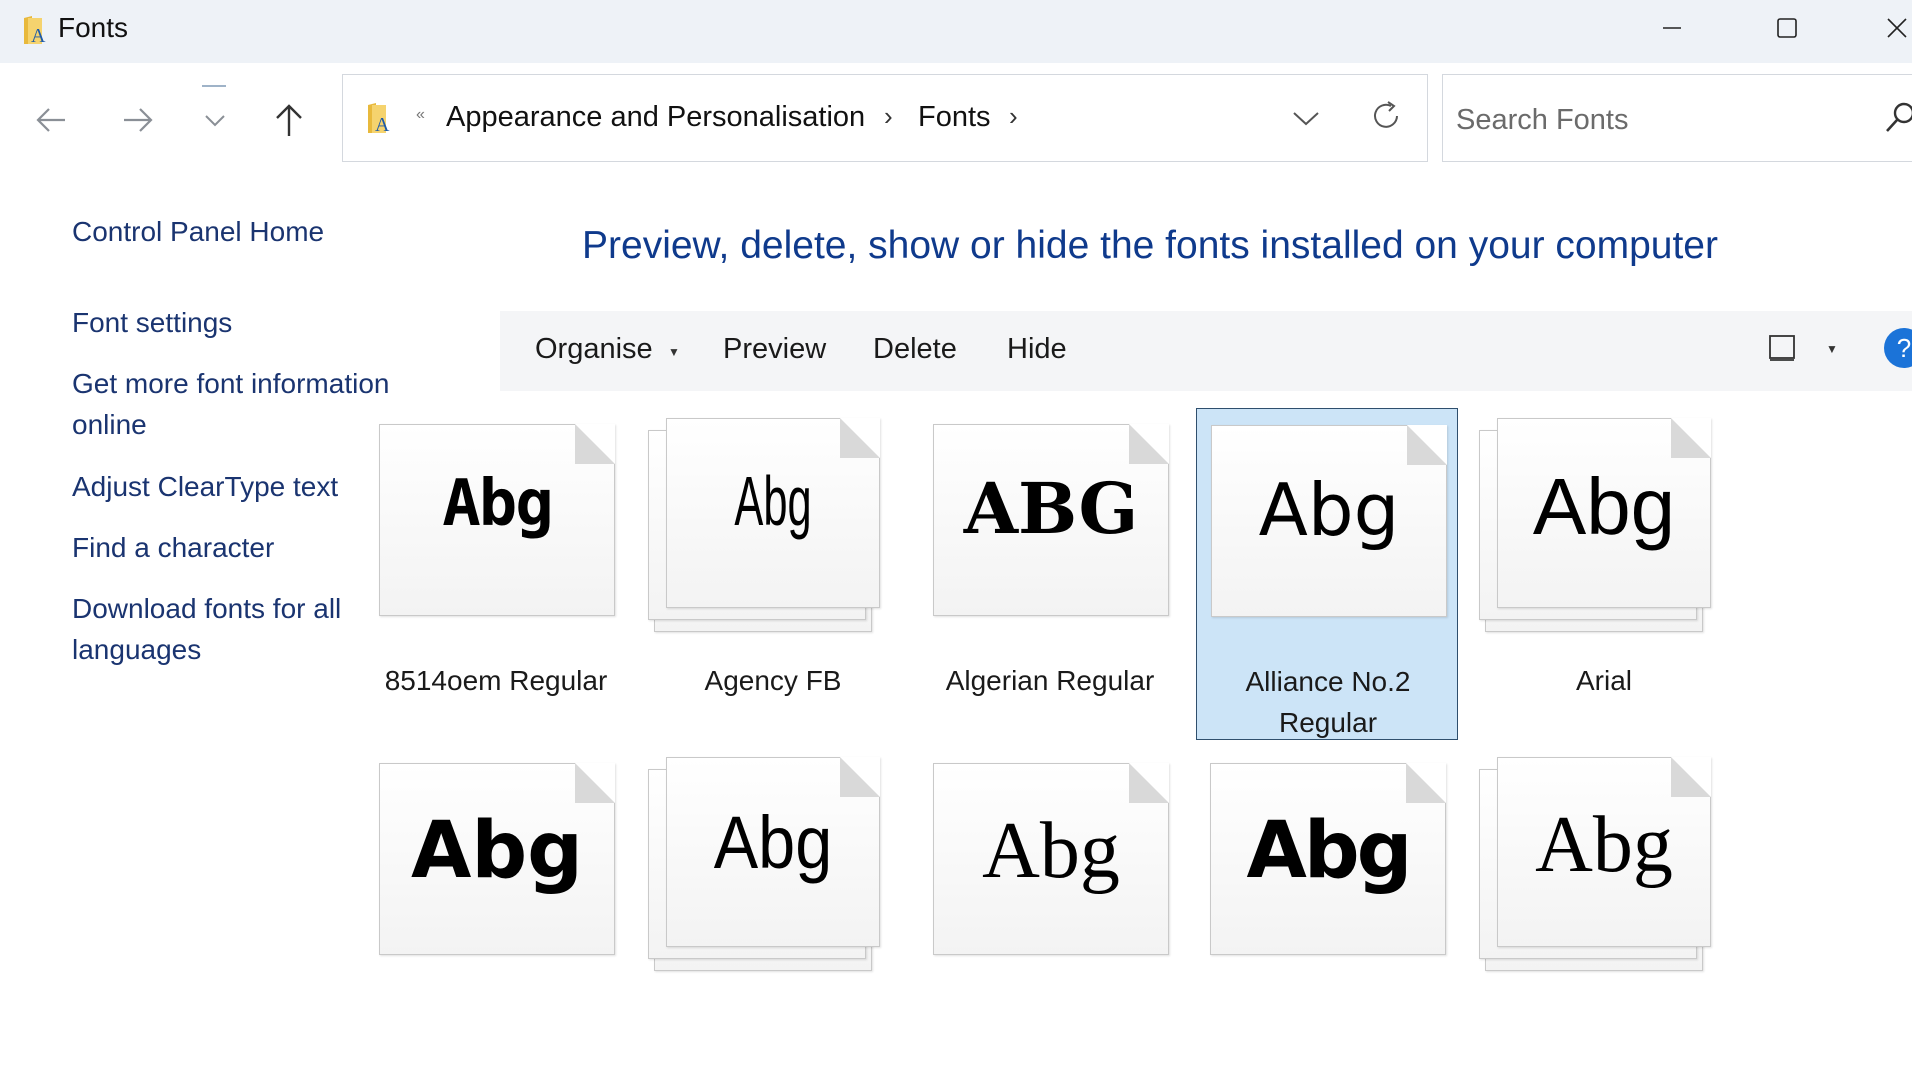  I want to click on up-button, so click(289, 120).